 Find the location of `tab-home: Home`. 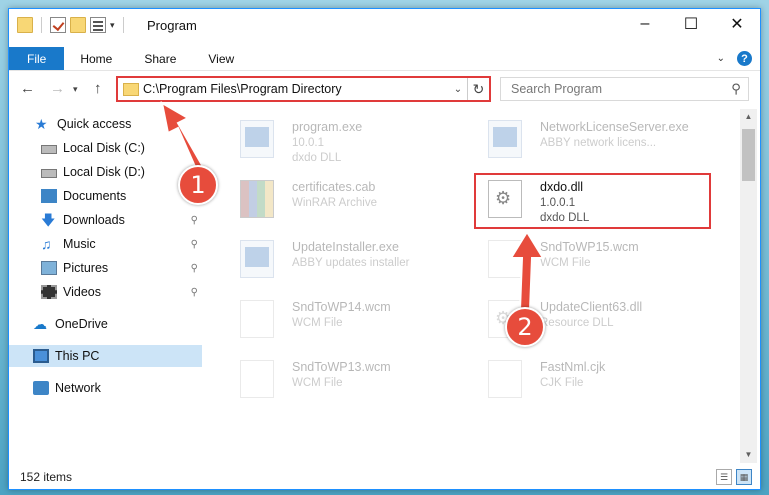

tab-home: Home is located at coordinates (96, 58).